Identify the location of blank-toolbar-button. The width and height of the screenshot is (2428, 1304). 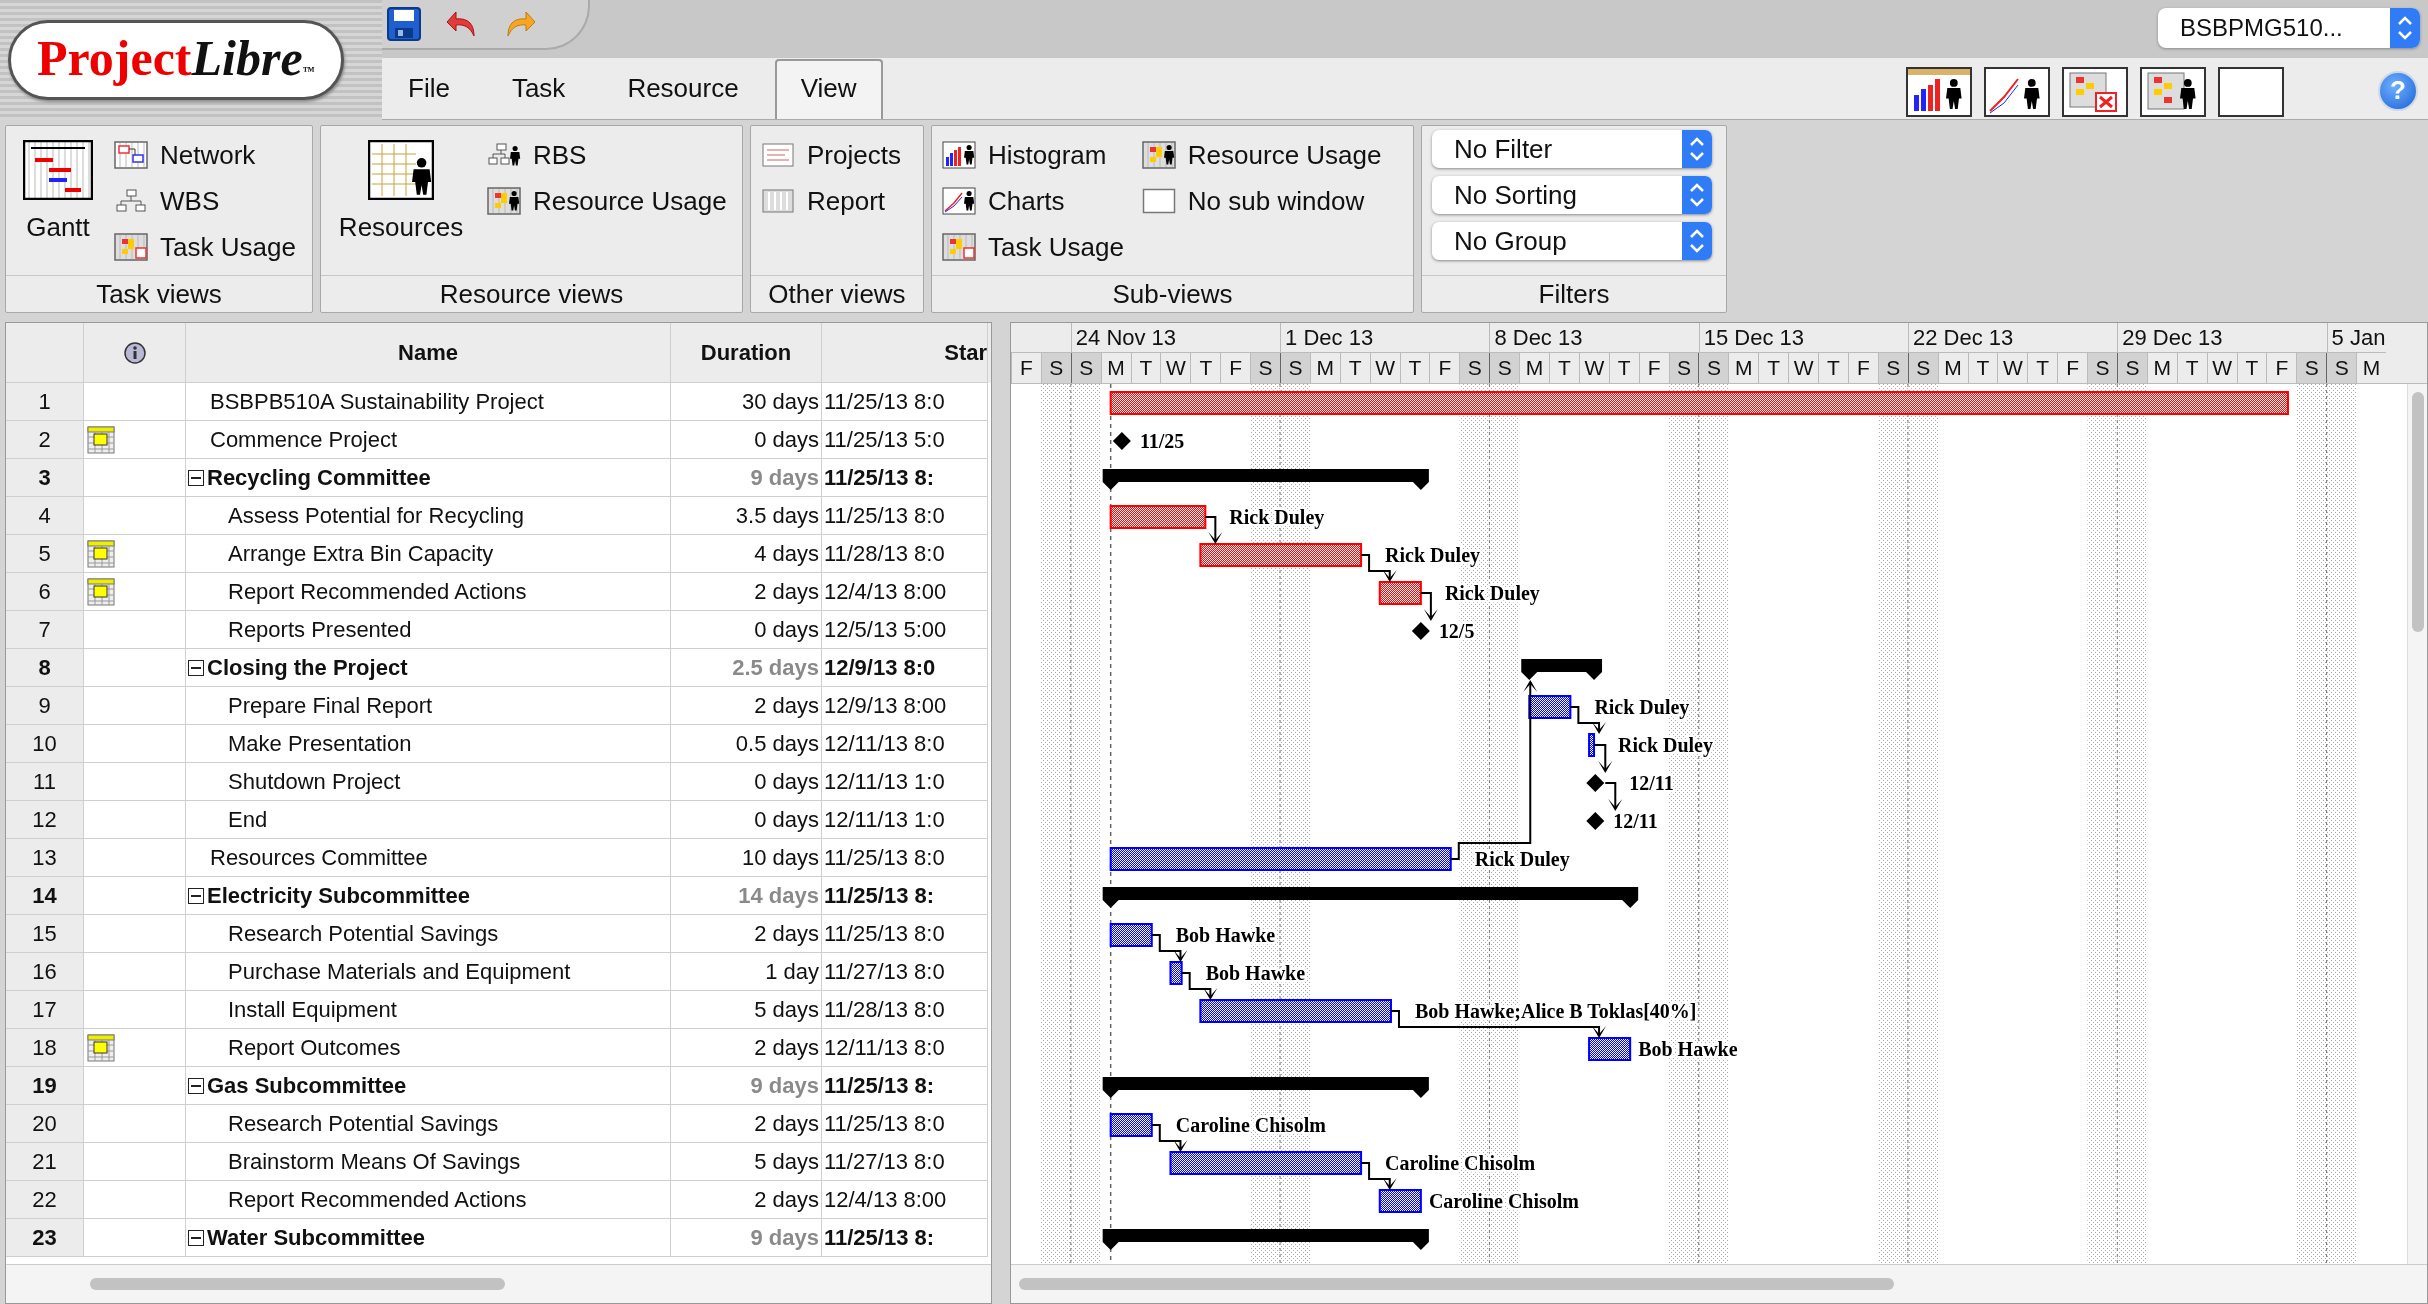
(2251, 91).